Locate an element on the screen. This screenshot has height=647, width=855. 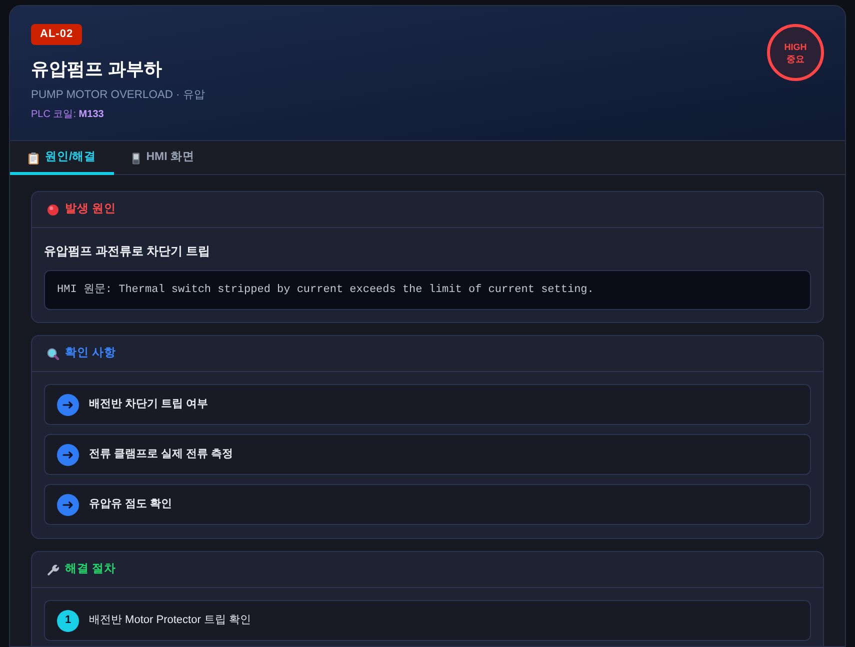
cause-headline: 유압펌프 과전류로 차단기 트립 is located at coordinates (127, 251).